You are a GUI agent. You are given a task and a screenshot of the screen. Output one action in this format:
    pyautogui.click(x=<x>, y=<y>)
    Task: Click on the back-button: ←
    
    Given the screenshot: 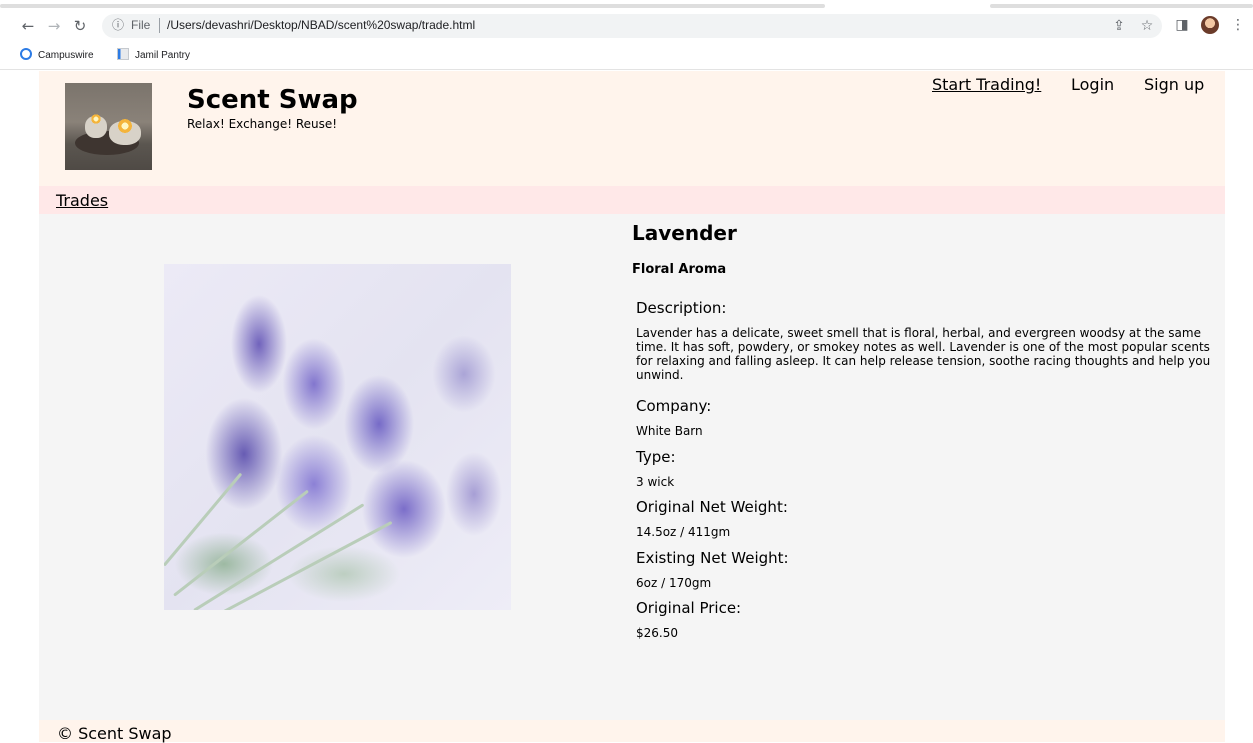 What is the action you would take?
    pyautogui.click(x=28, y=26)
    